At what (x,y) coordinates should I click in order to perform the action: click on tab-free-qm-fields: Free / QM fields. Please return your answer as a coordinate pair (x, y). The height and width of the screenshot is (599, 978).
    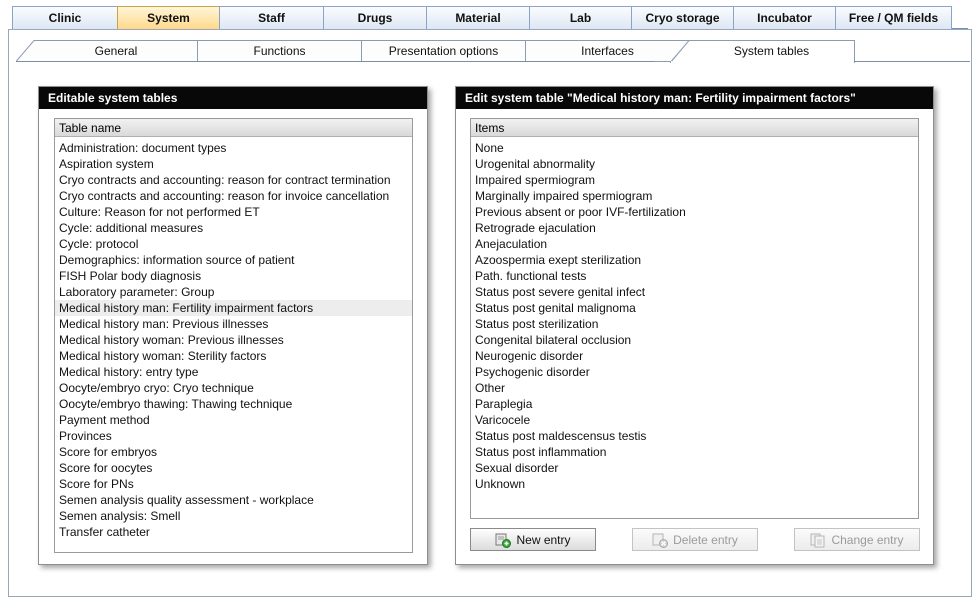
    Looking at the image, I should click on (893, 17).